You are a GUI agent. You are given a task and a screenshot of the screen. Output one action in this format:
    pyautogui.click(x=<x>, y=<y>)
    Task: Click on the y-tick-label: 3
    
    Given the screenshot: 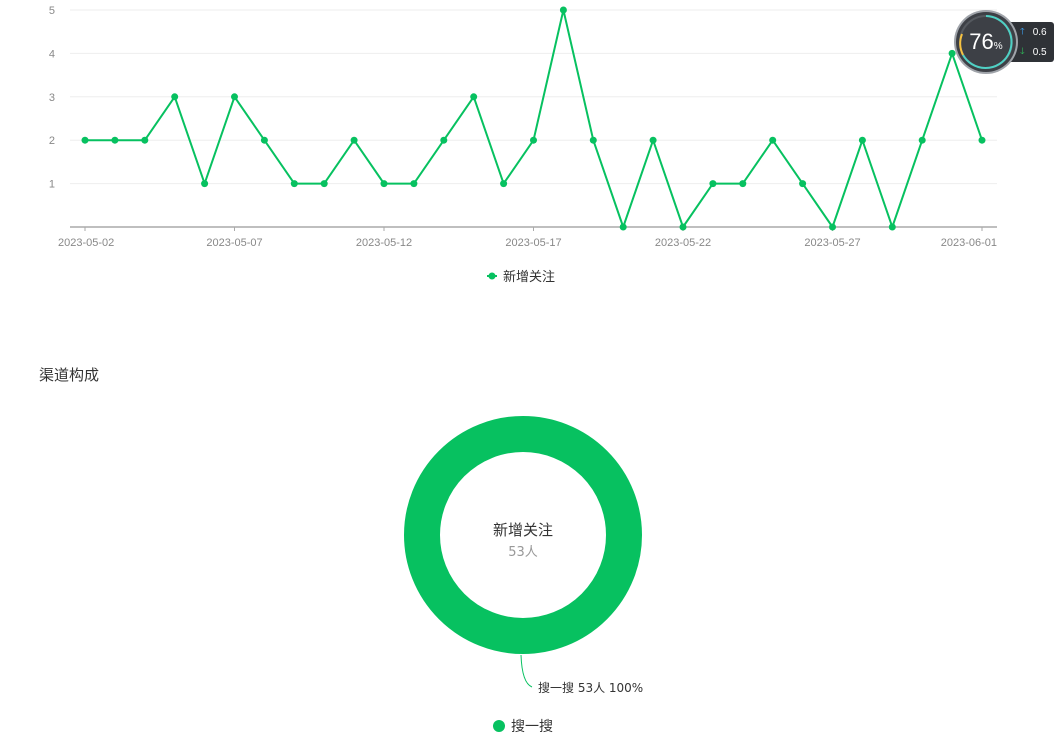 What is the action you would take?
    pyautogui.click(x=52, y=98)
    